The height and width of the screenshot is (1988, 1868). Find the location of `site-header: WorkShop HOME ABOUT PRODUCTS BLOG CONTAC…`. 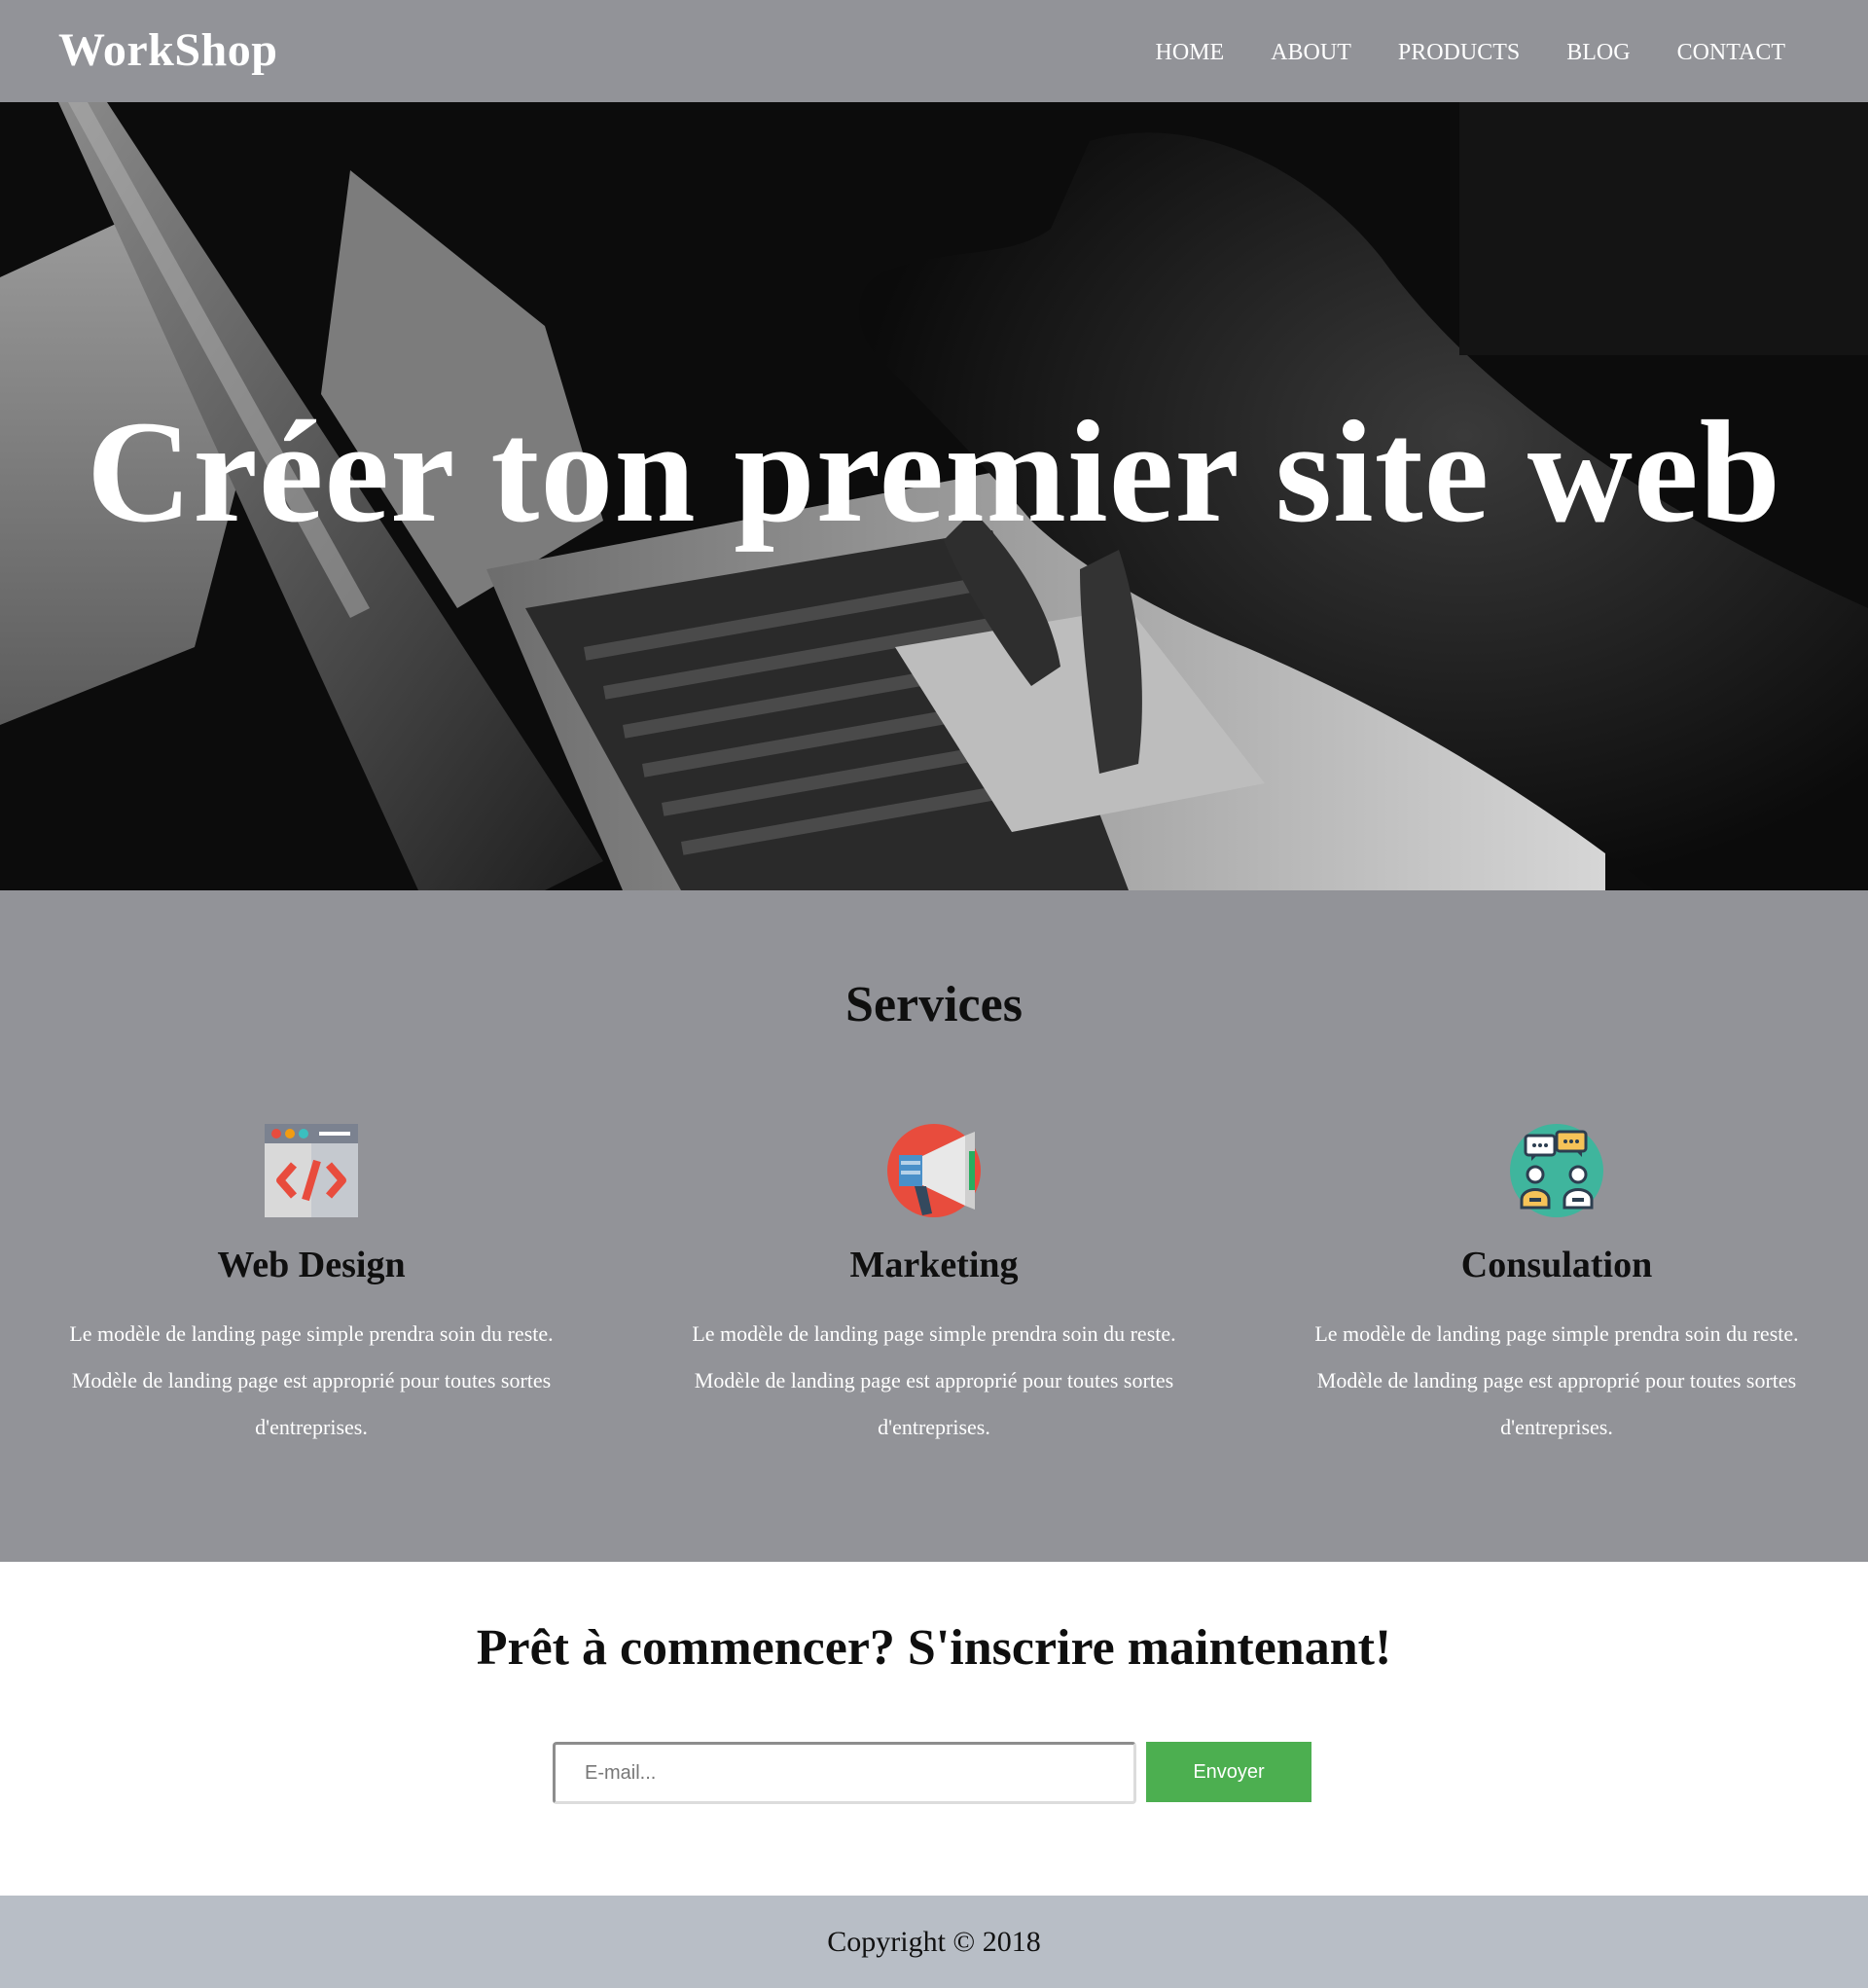

site-header: WorkShop HOME ABOUT PRODUCTS BLOG CONTAC… is located at coordinates (934, 51).